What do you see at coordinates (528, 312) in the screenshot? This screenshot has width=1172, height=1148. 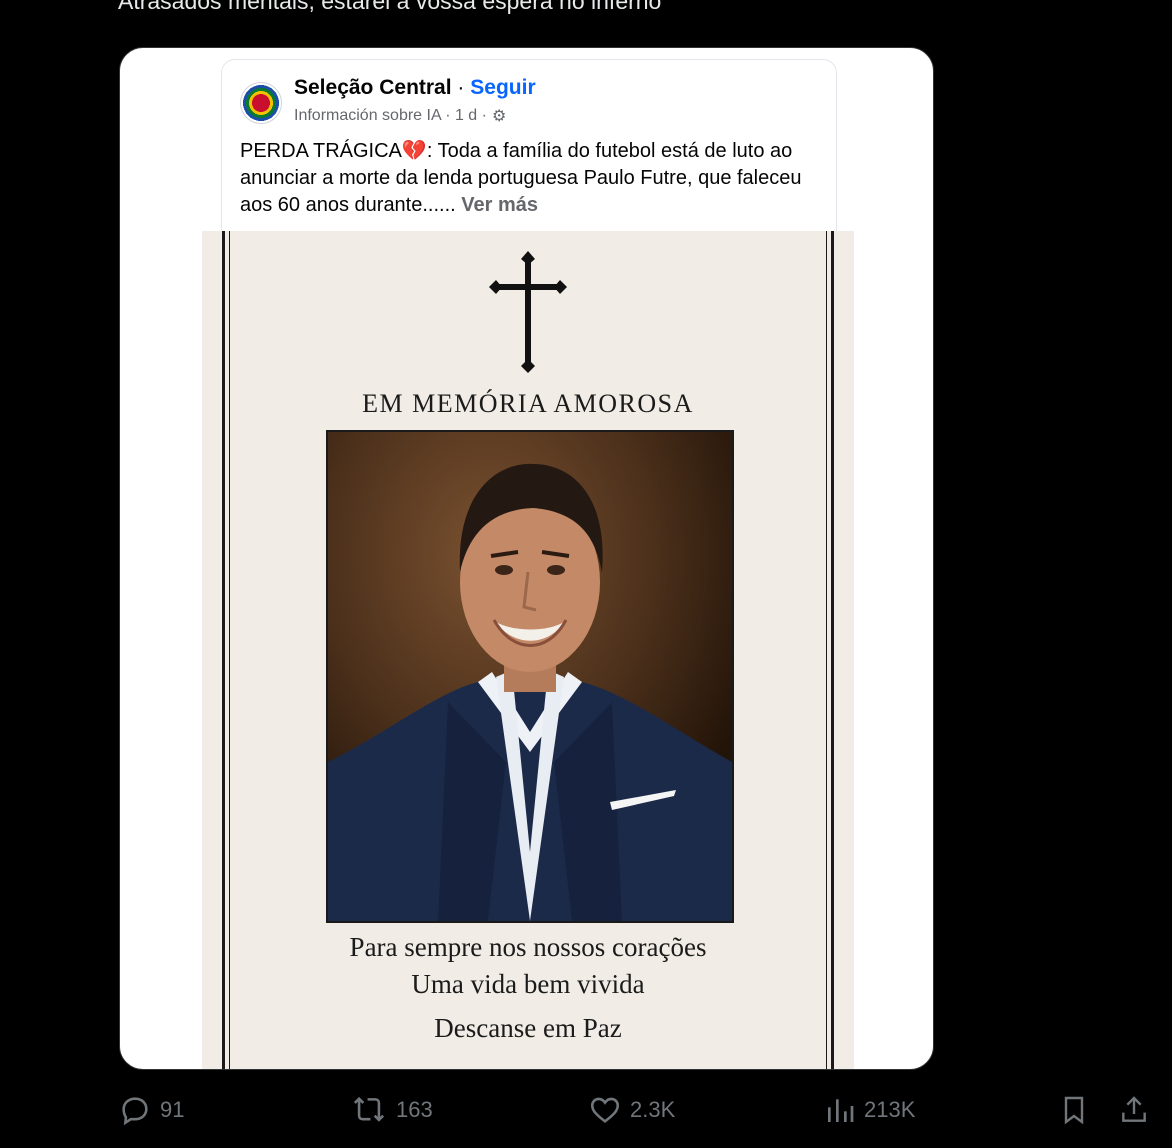 I see `cross-icon` at bounding box center [528, 312].